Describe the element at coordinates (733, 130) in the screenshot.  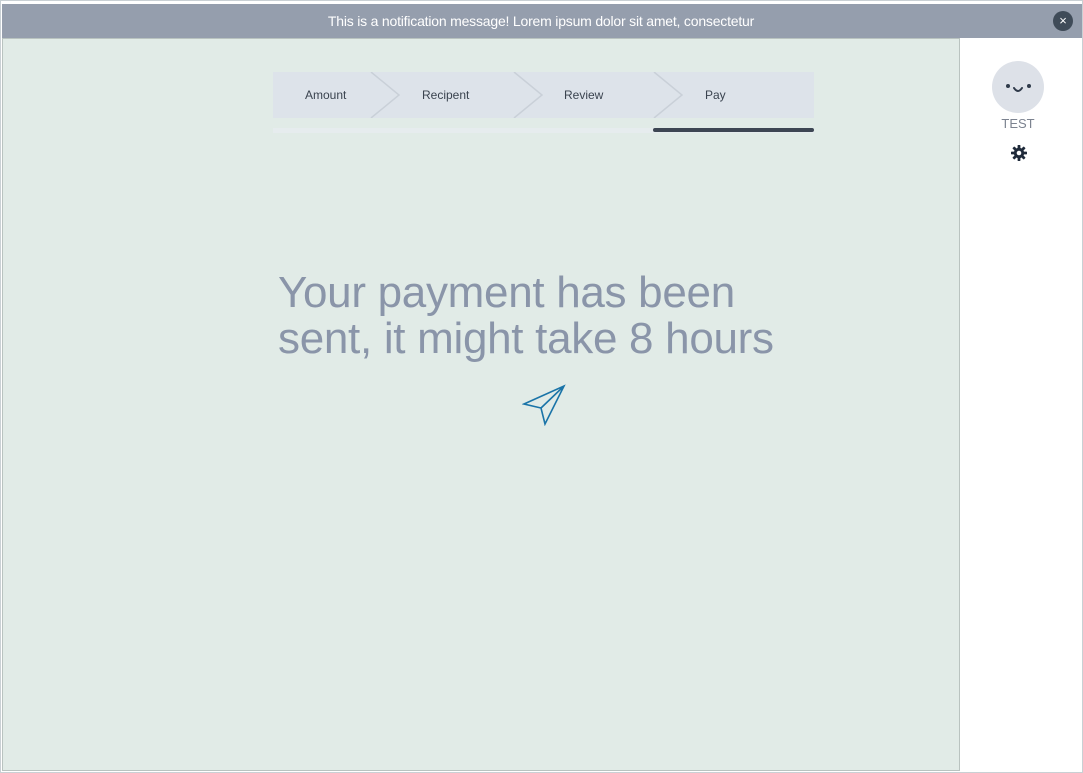
I see `step-progress-fill` at that location.